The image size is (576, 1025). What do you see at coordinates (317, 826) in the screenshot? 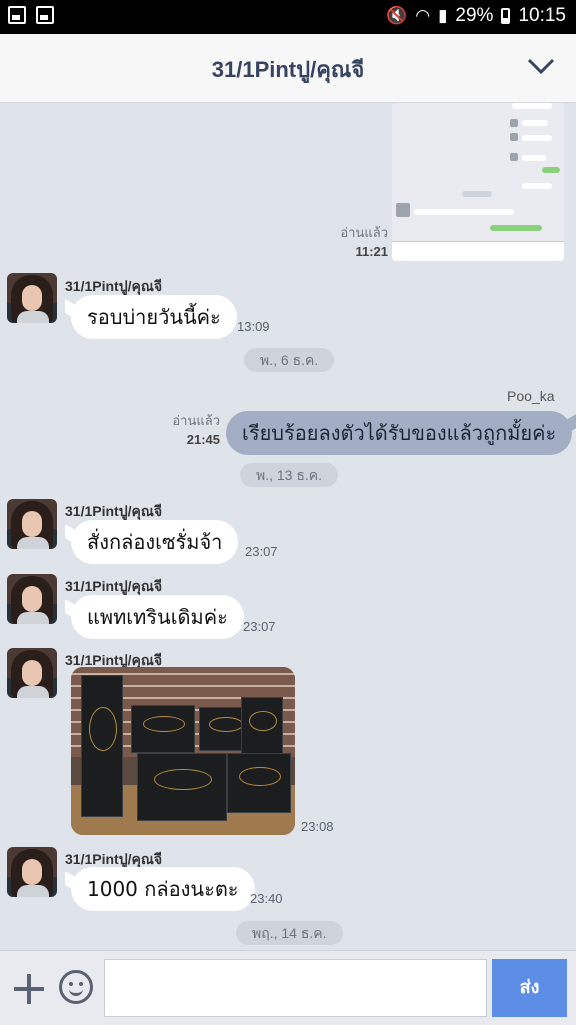
I see `message-time: 23:08` at bounding box center [317, 826].